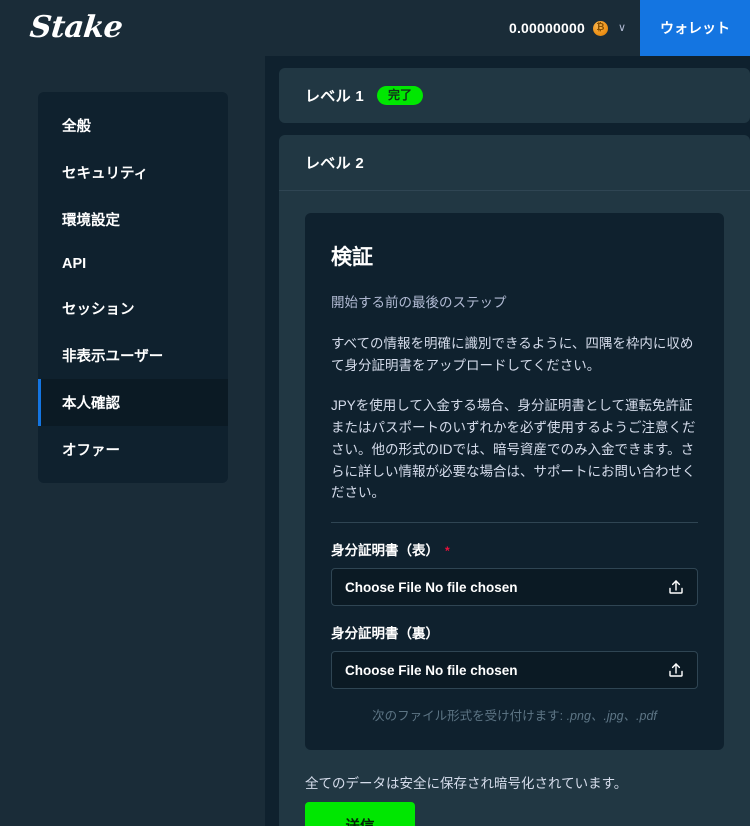 Image resolution: width=750 pixels, height=826 pixels. I want to click on sidebar-item-verify: 本人確認, so click(133, 402).